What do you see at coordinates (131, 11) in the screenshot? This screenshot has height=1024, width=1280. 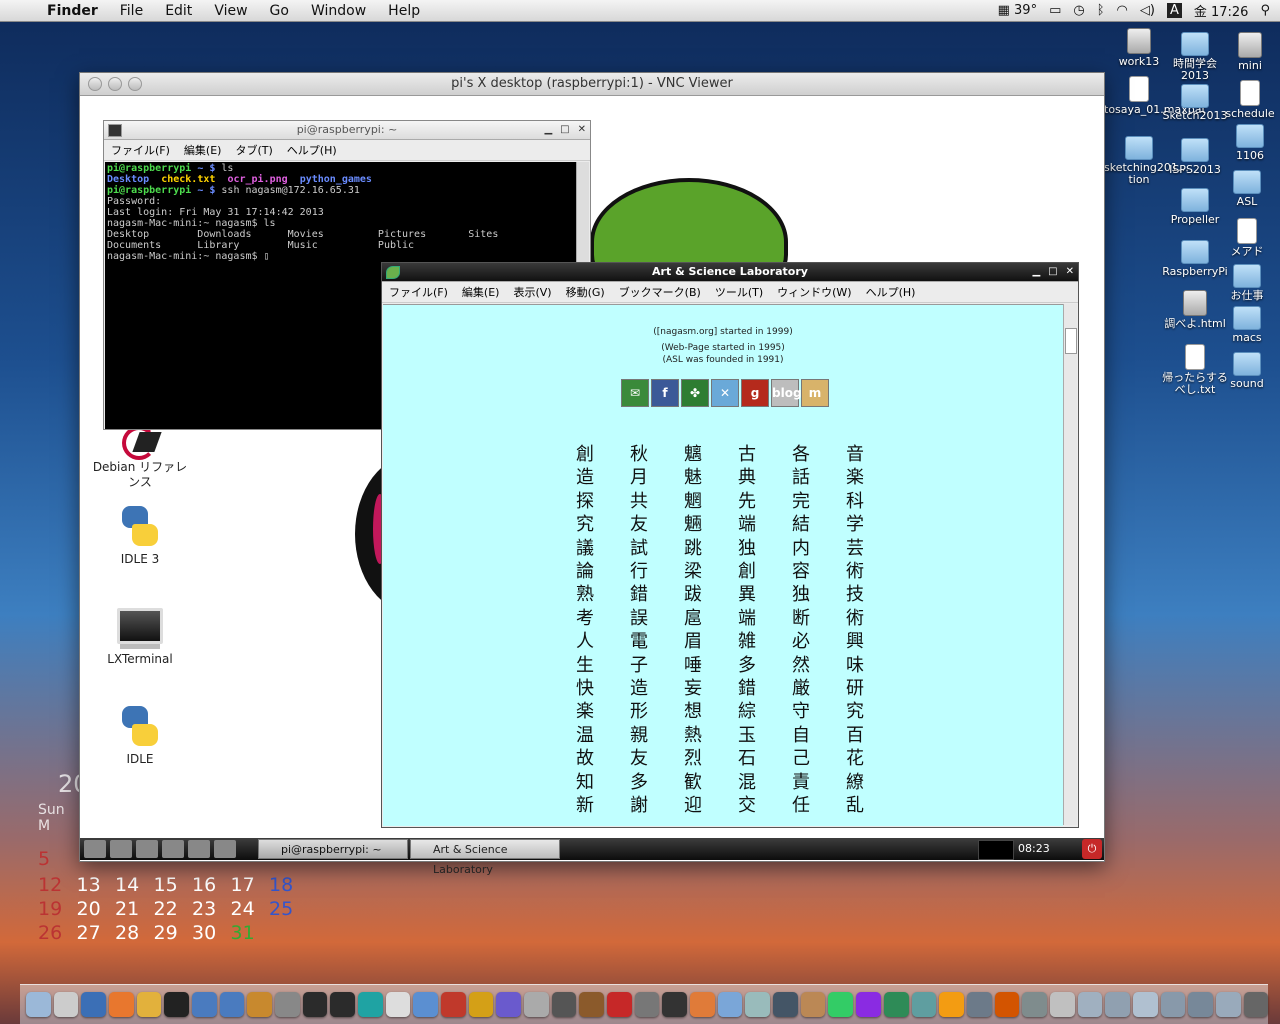 I see `menu-file: File` at bounding box center [131, 11].